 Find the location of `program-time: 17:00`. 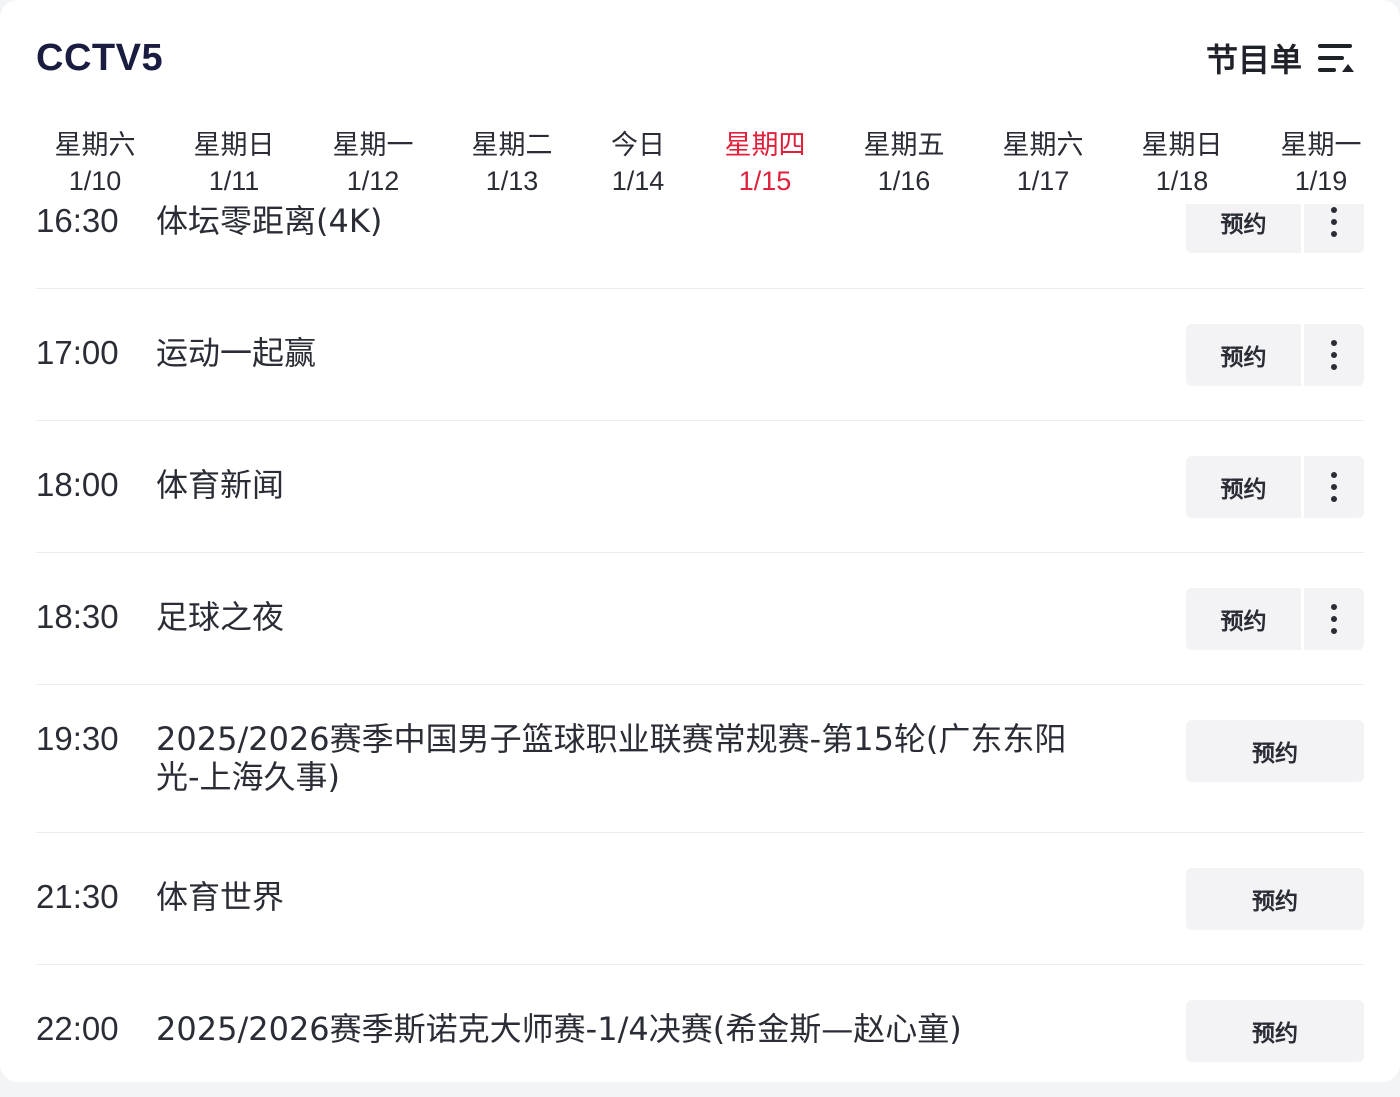

program-time: 17:00 is located at coordinates (77, 352).